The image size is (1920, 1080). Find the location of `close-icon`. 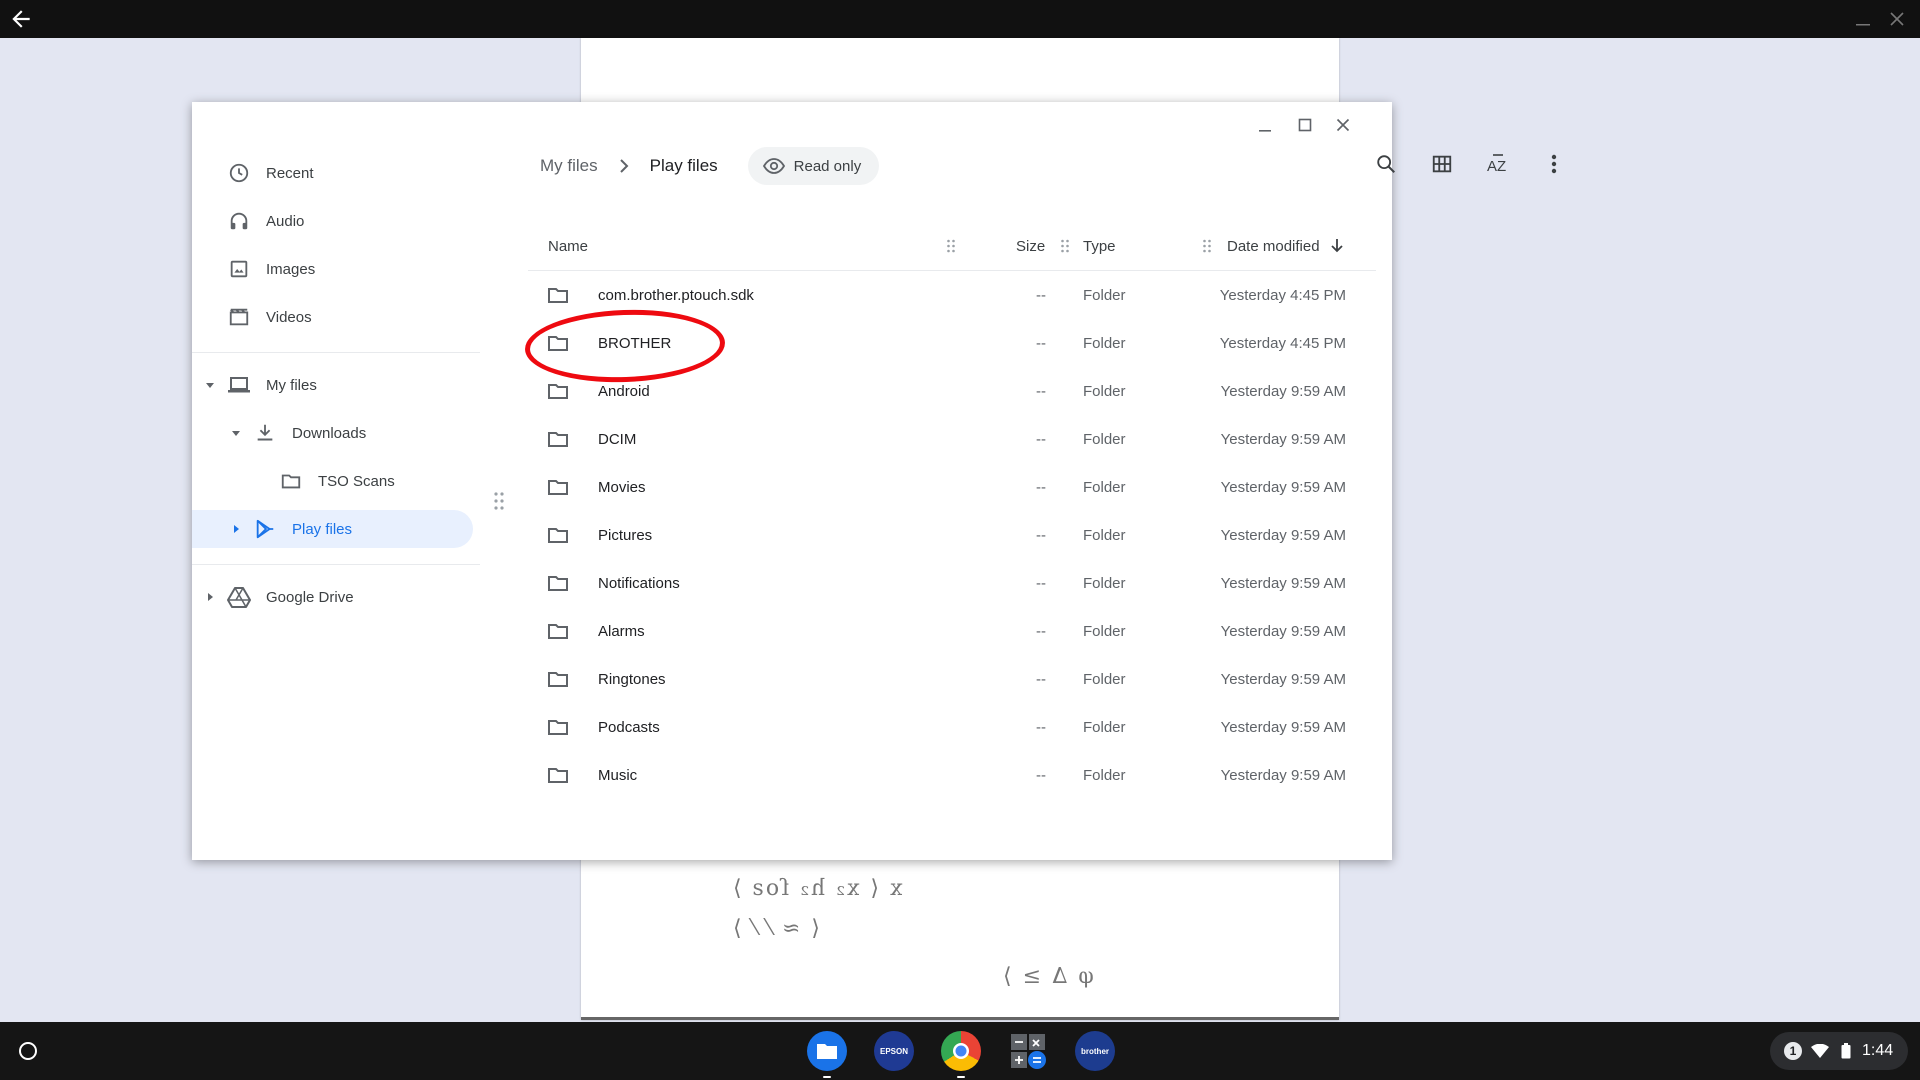

close-icon is located at coordinates (1897, 19).